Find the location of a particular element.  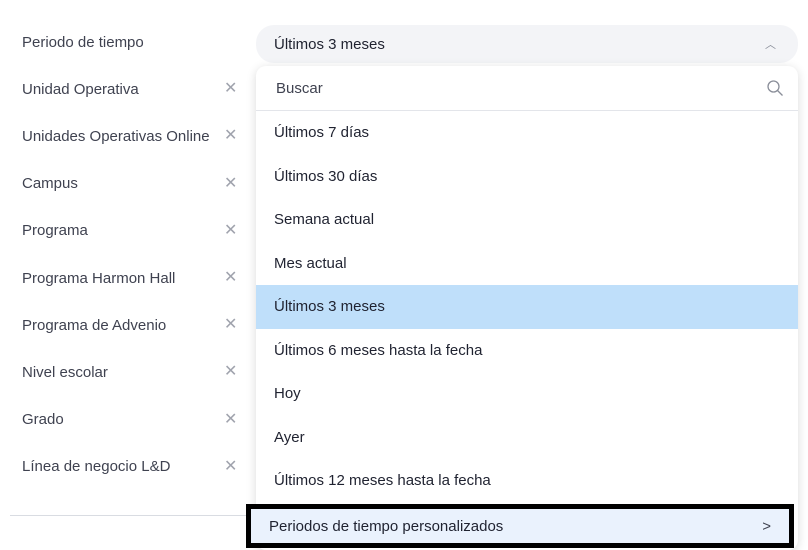

filter-row: Campus ✕ is located at coordinates (134, 184).